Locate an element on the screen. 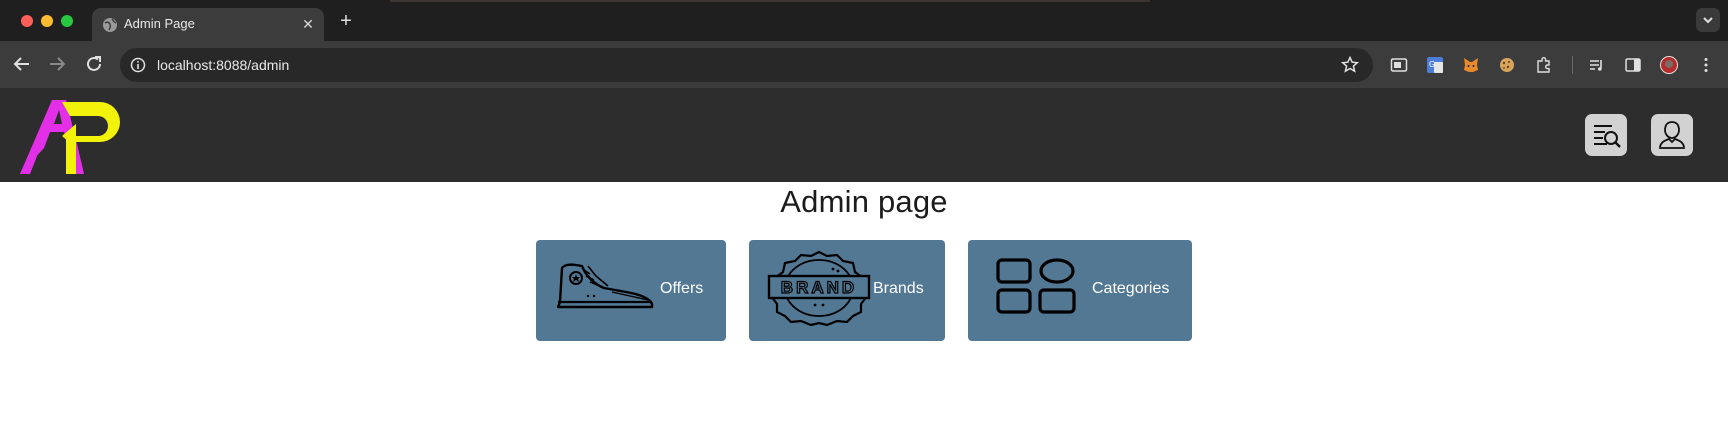 The width and height of the screenshot is (1728, 434). offers-card: Offers is located at coordinates (631, 290).